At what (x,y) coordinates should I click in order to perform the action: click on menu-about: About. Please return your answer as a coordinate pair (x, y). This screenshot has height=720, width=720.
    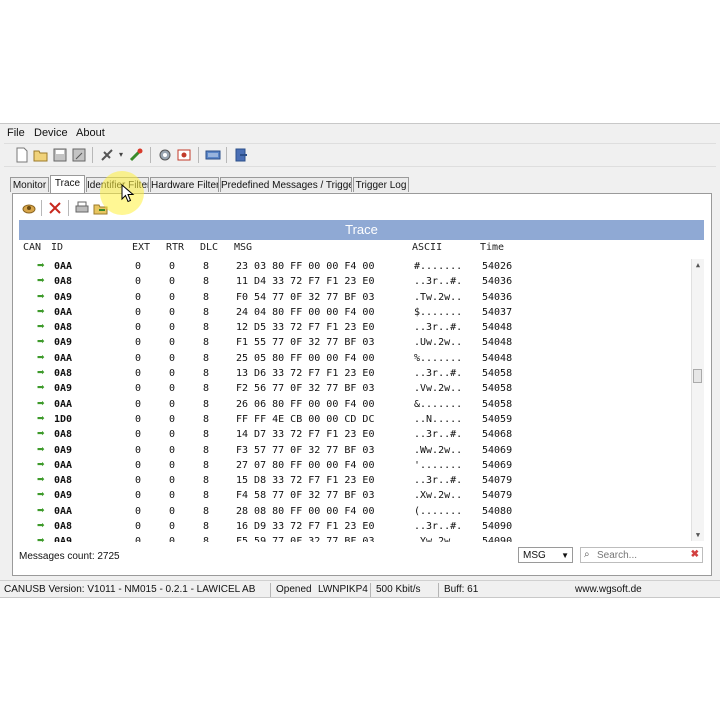
    Looking at the image, I should click on (90, 133).